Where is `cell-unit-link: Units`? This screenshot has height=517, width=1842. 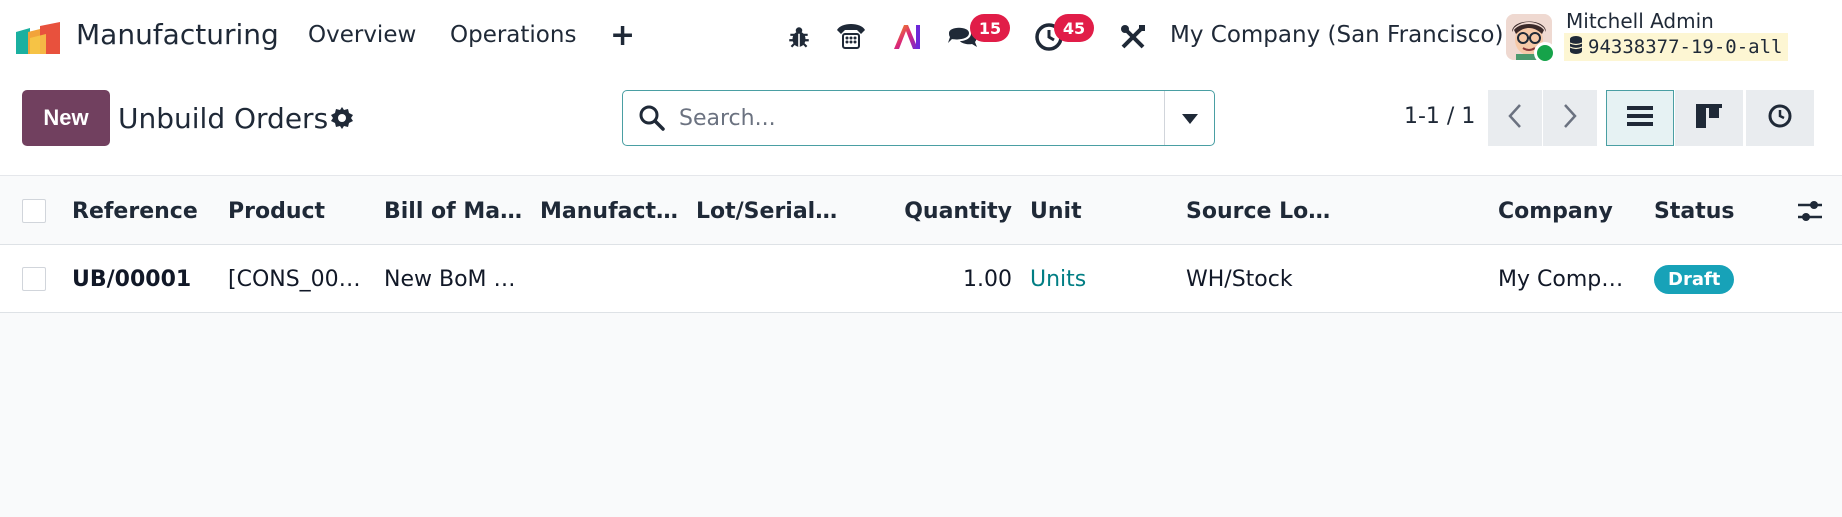
cell-unit-link: Units is located at coordinates (1104, 279).